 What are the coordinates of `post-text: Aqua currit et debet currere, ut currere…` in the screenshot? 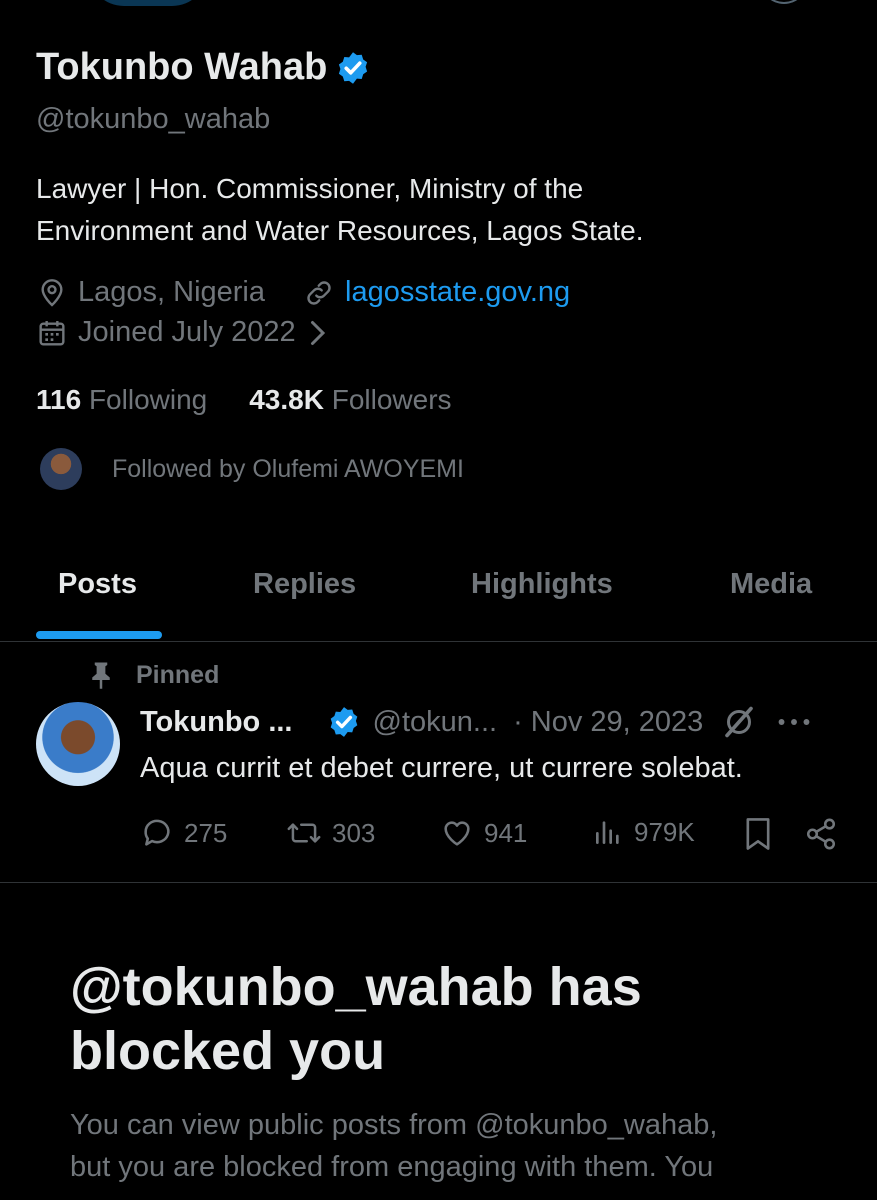 It's located at (441, 768).